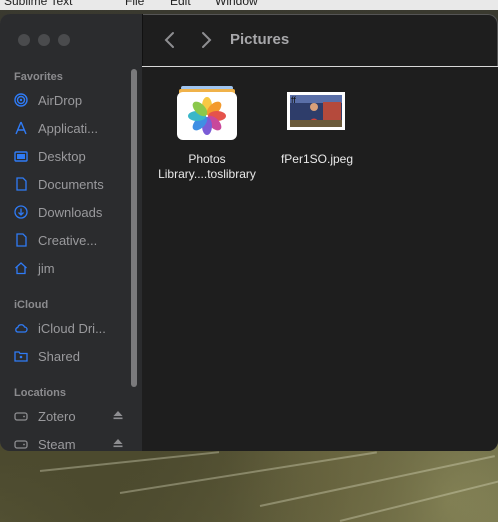 The image size is (498, 522). I want to click on favorites-section-title: Favorites, so click(38, 77).